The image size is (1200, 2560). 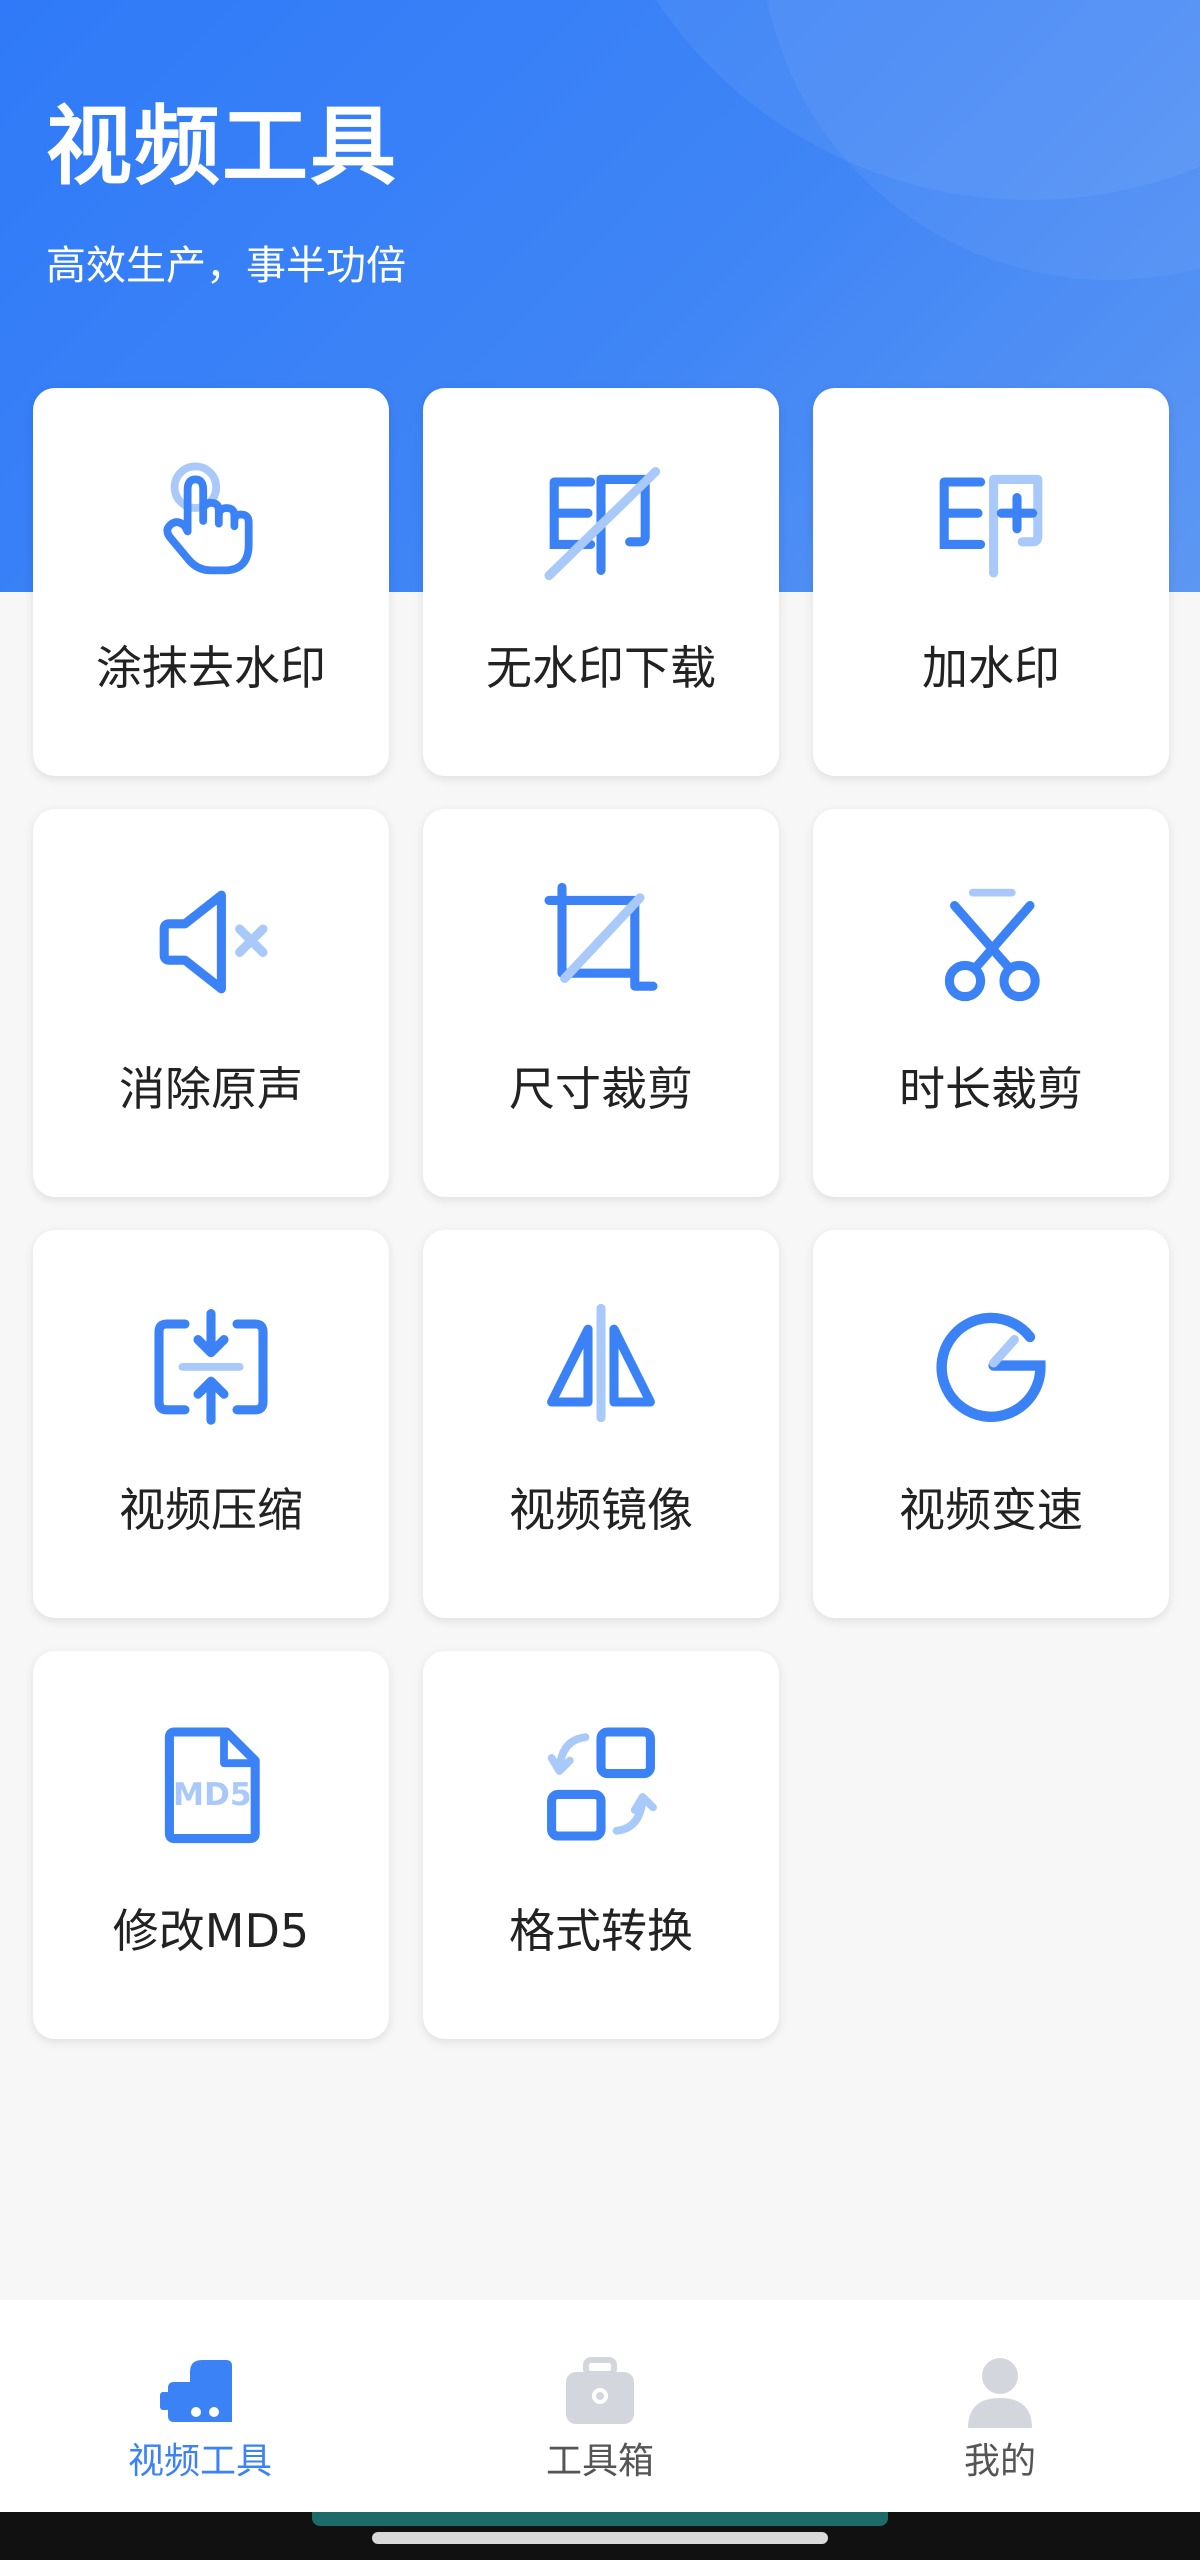 What do you see at coordinates (211, 1510) in the screenshot?
I see `tool-label: 视频压缩` at bounding box center [211, 1510].